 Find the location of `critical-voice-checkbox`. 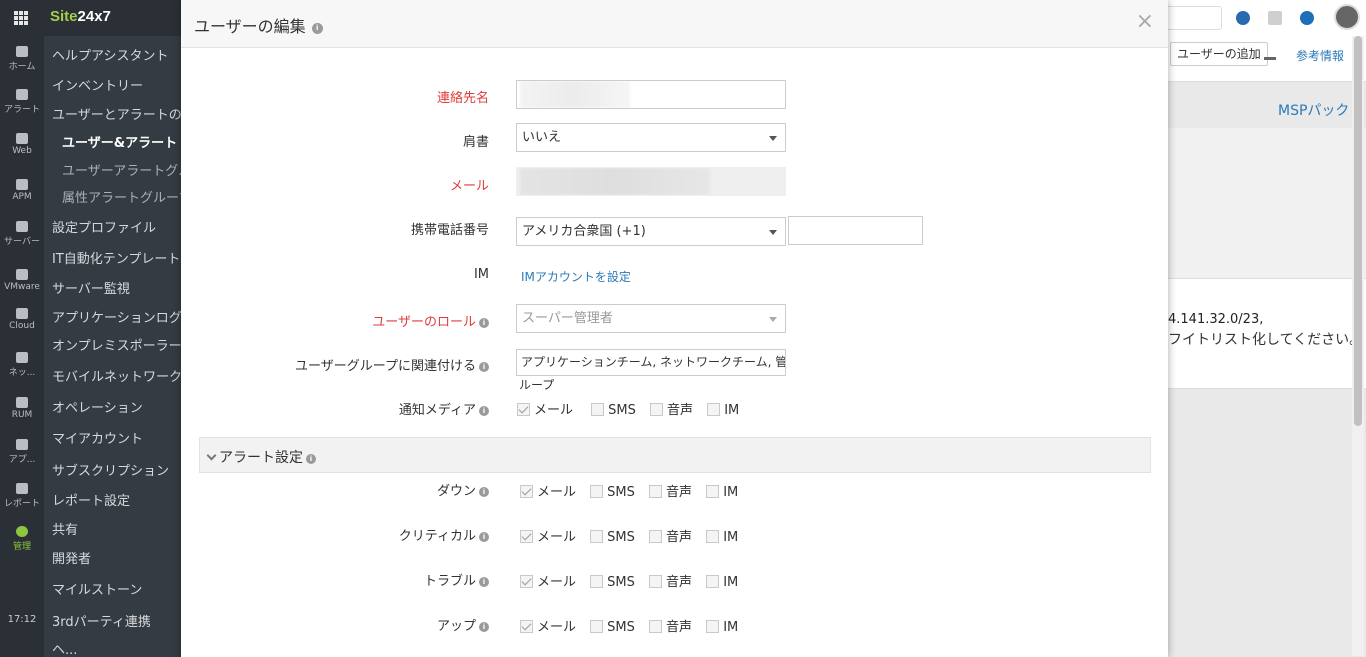

critical-voice-checkbox is located at coordinates (656, 536).